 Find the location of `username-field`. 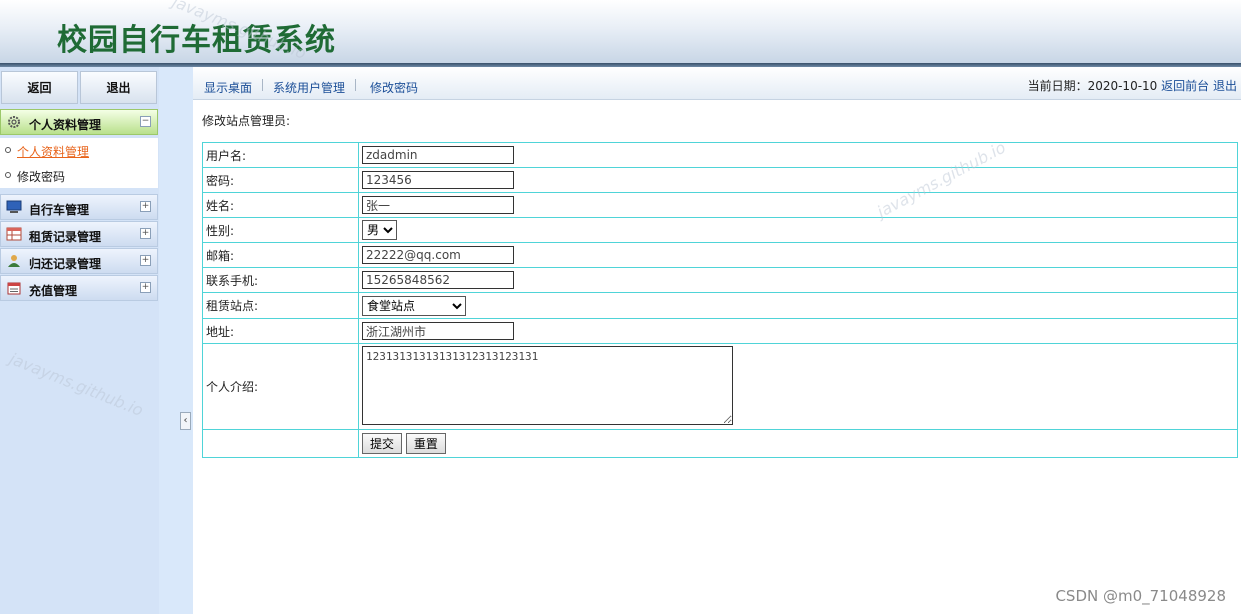

username-field is located at coordinates (438, 155).